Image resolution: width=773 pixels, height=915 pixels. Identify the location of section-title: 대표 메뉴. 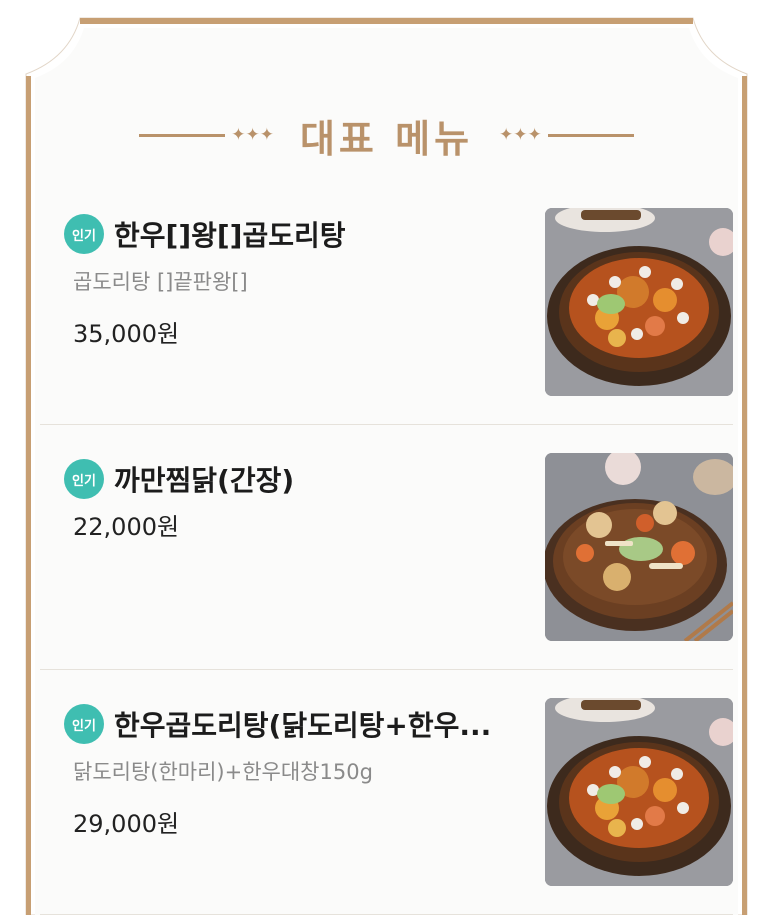
(386, 138).